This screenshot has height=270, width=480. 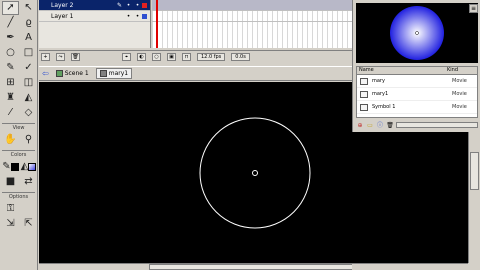 I want to click on library-header: Name Kind, so click(x=417, y=71).